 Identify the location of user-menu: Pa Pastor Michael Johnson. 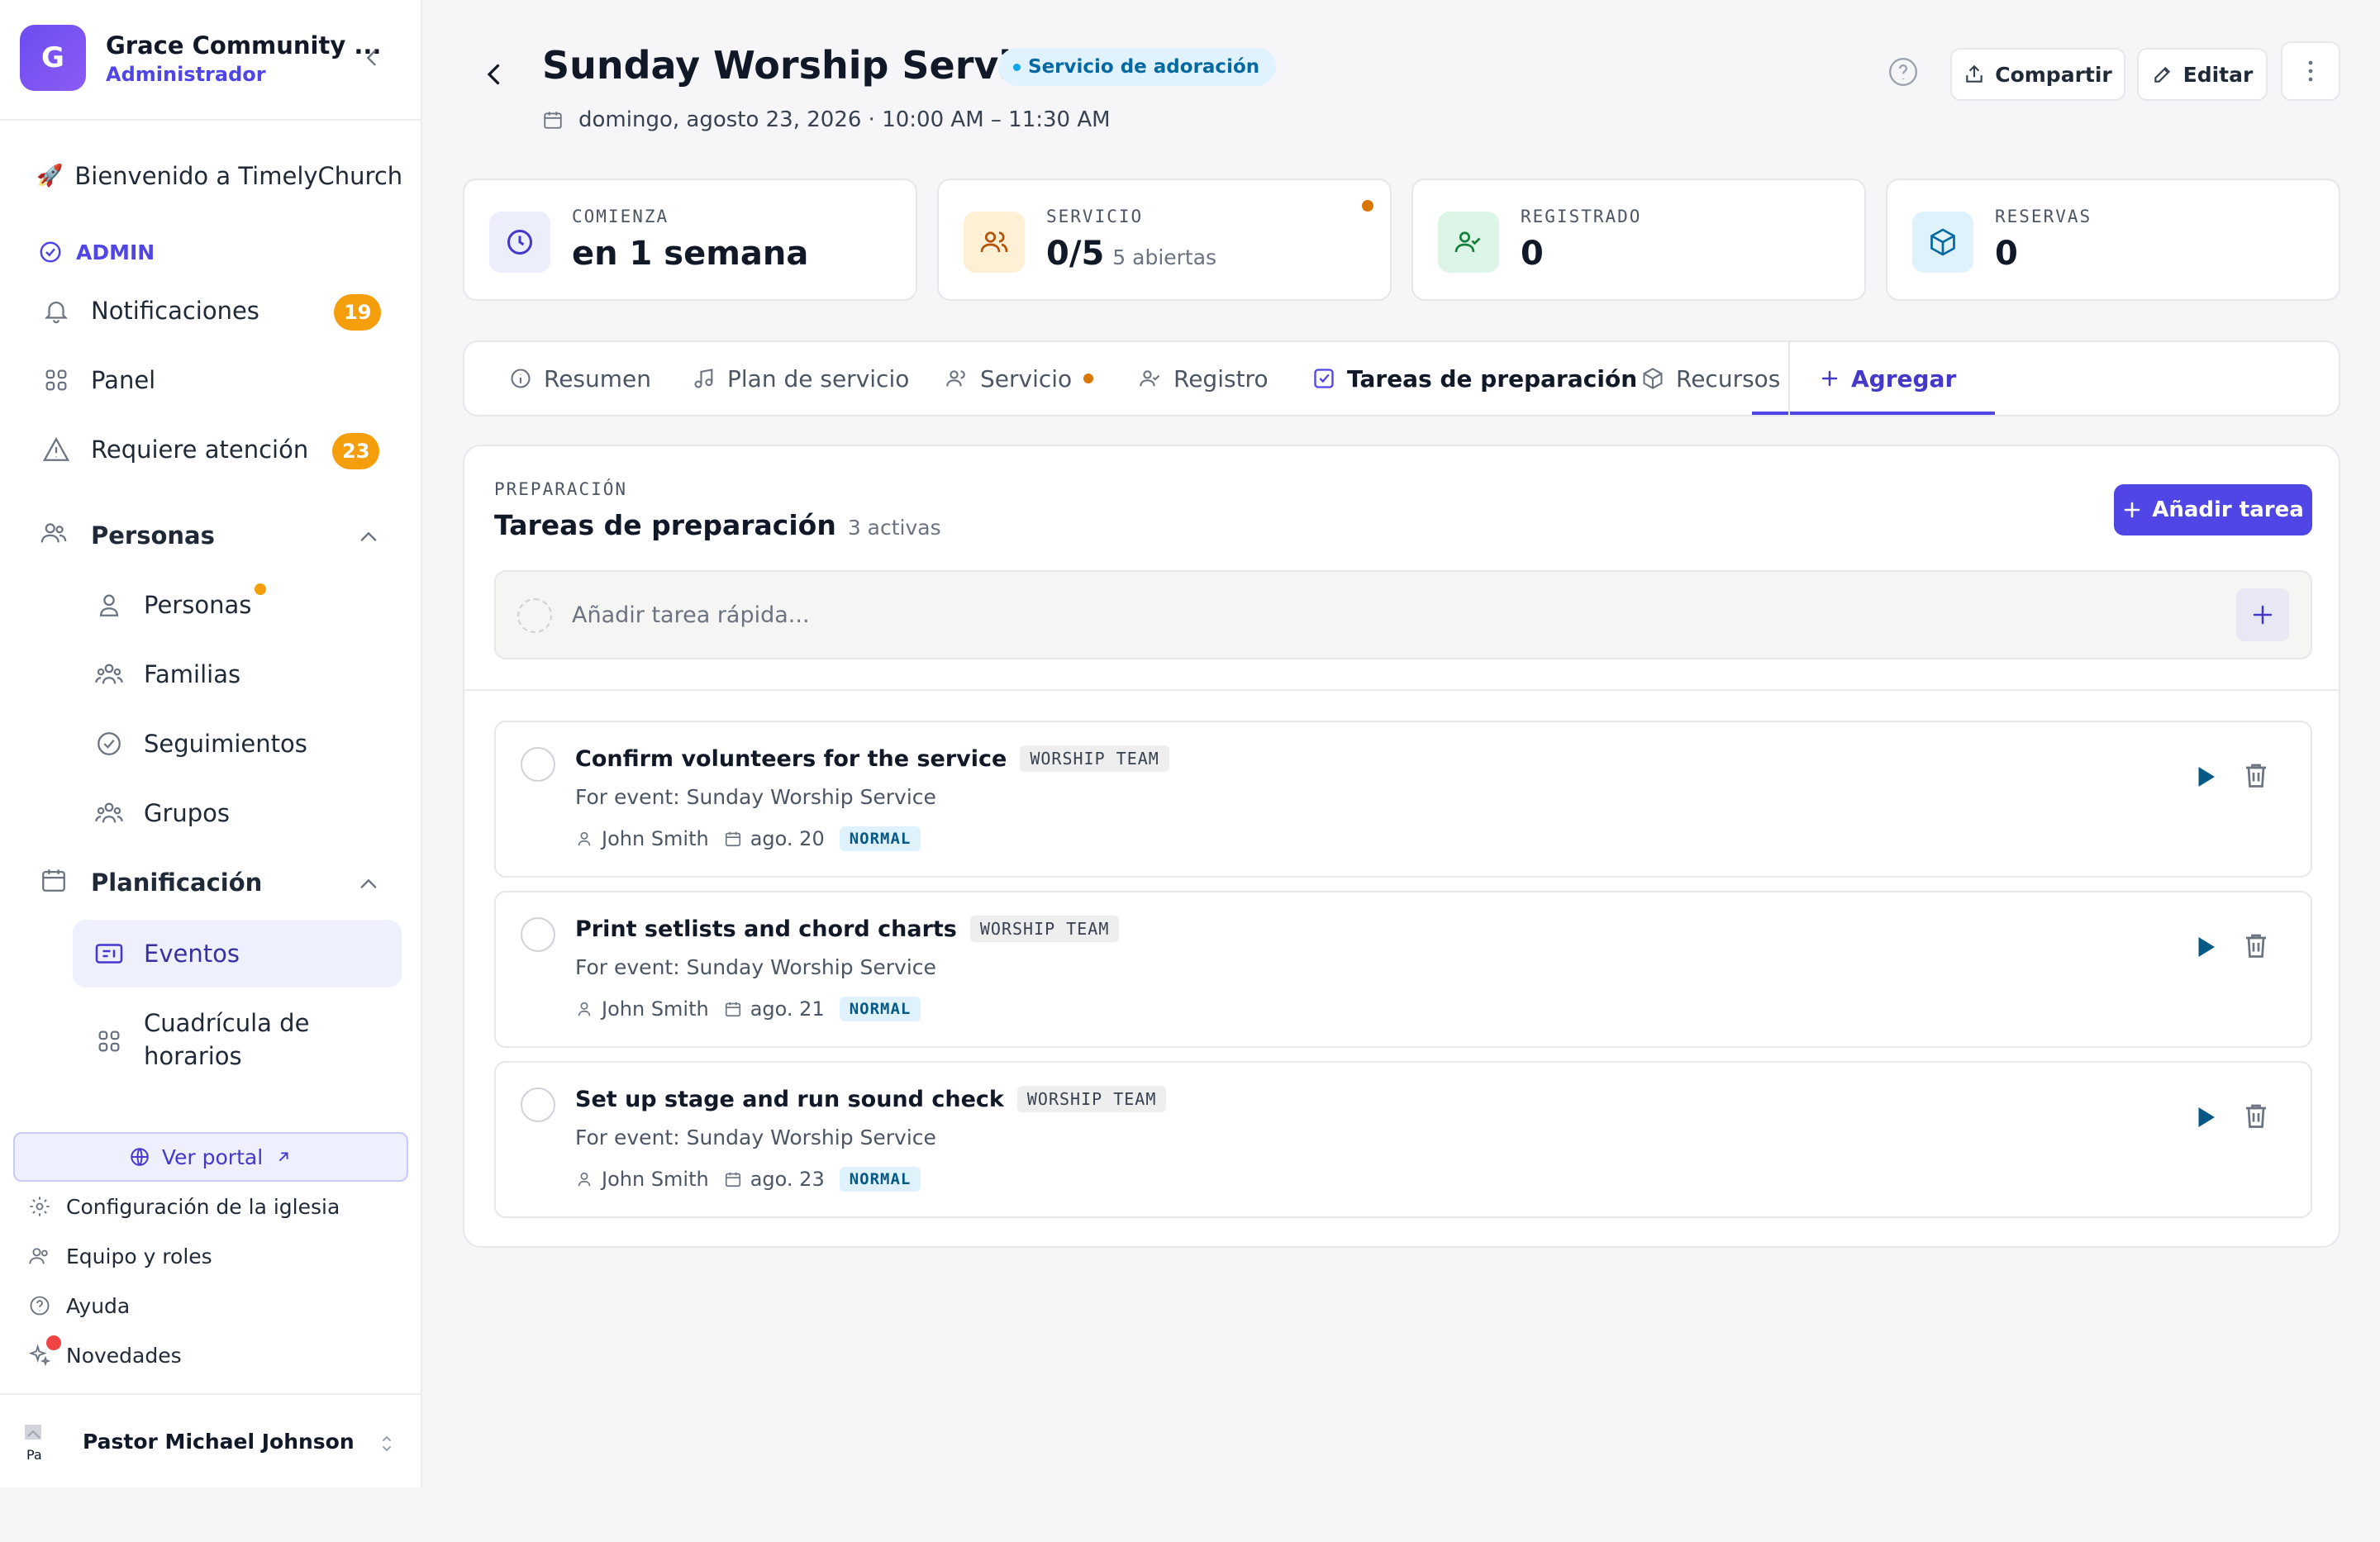
(210, 1440).